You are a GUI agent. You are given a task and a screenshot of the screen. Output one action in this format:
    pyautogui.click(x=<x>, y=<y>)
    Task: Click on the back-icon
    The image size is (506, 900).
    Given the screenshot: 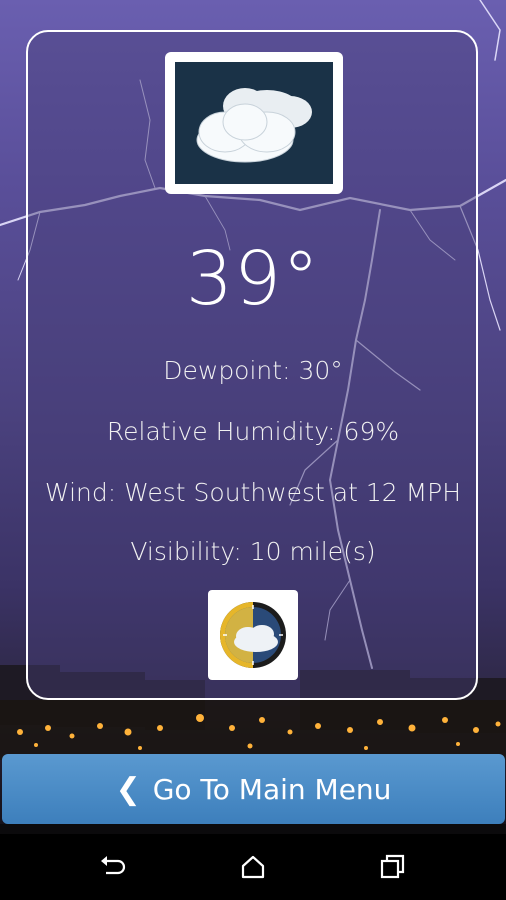 What is the action you would take?
    pyautogui.click(x=113, y=867)
    